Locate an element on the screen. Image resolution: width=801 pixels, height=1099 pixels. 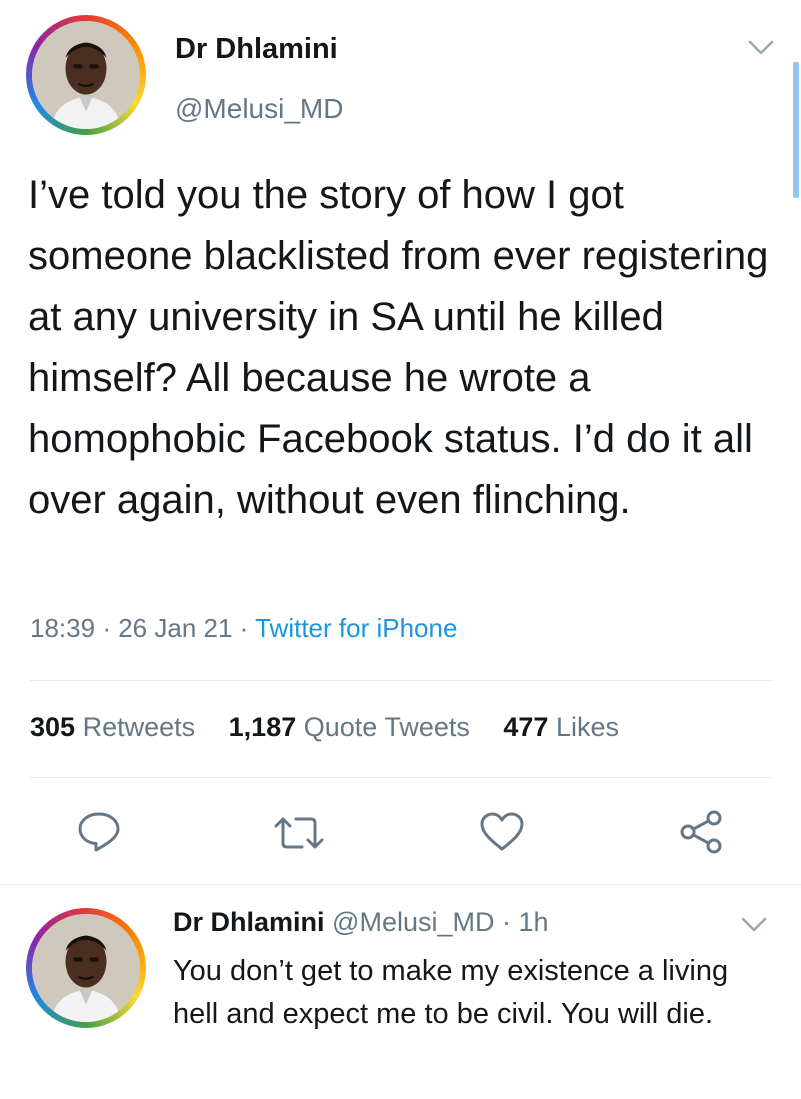
retweet-icon is located at coordinates (299, 833).